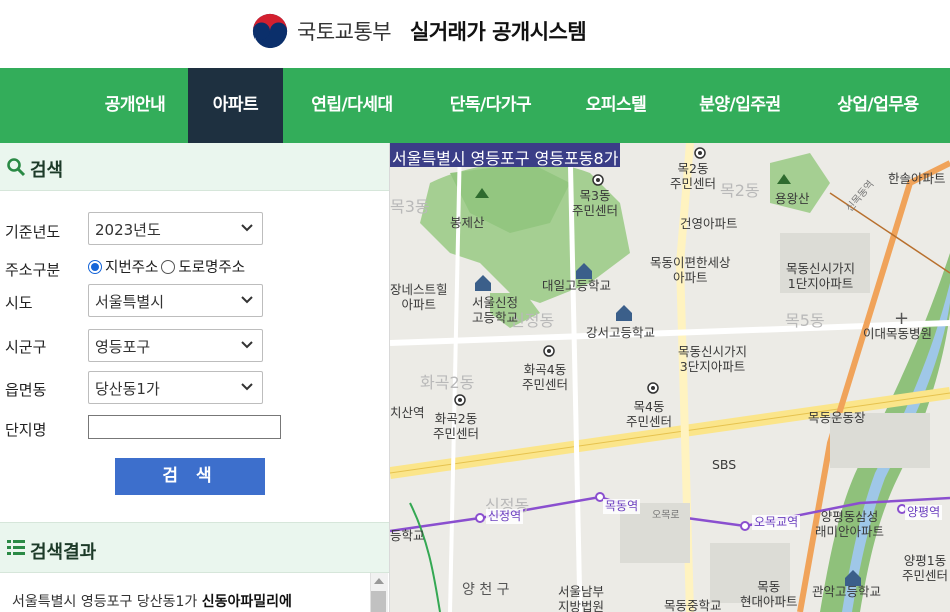  I want to click on address-type-group: 지번주소 도로명주소, so click(166, 266).